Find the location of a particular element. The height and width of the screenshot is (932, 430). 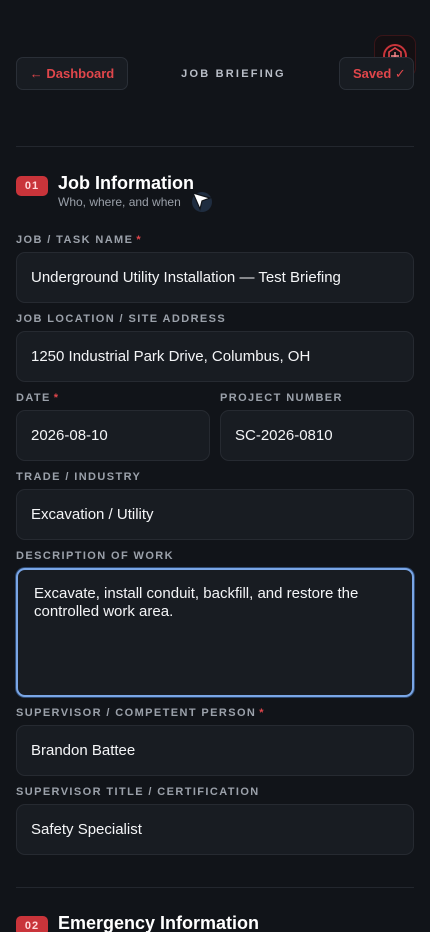

description-label: DESCRIPTION OF WORK is located at coordinates (95, 556).